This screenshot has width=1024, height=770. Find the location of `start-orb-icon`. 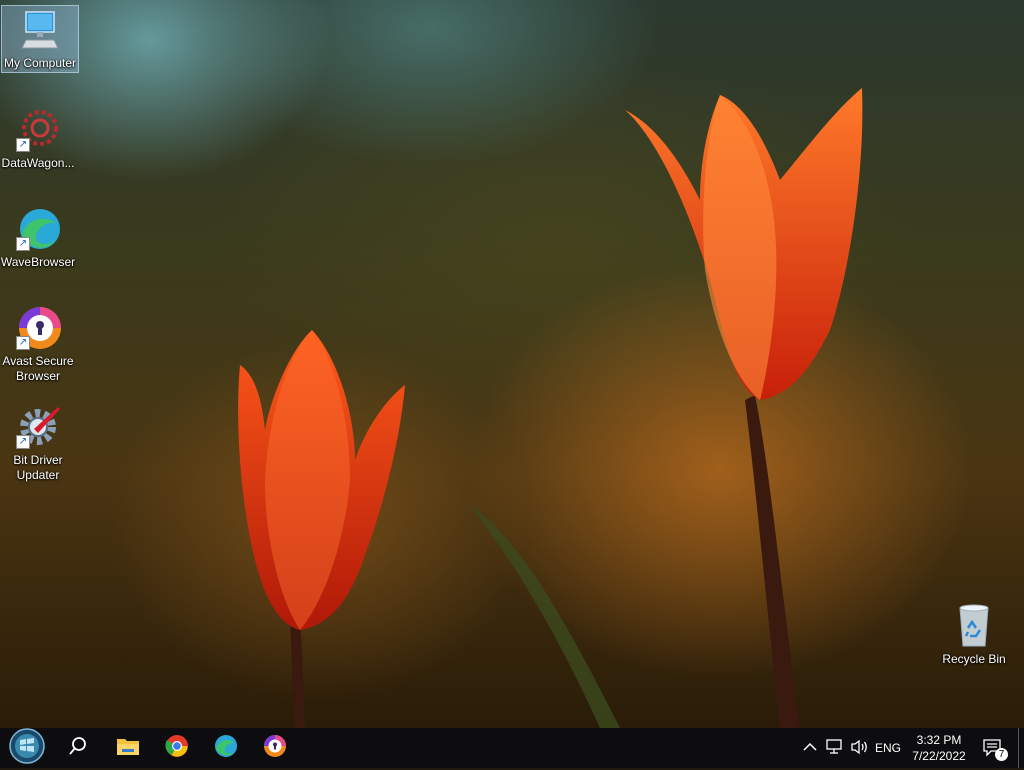

start-orb-icon is located at coordinates (27, 748).